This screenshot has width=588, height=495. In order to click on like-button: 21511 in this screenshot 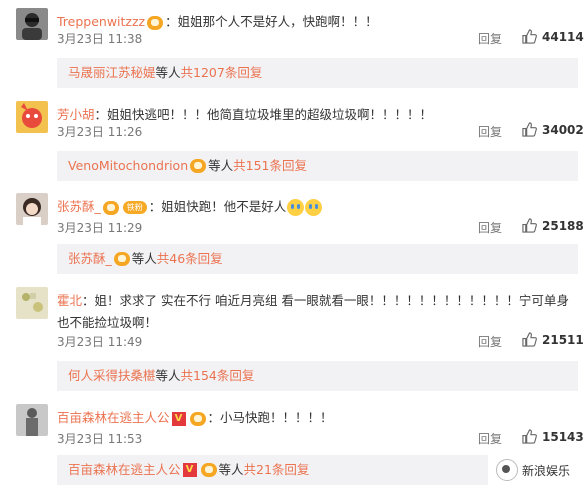, I will do `click(553, 339)`.